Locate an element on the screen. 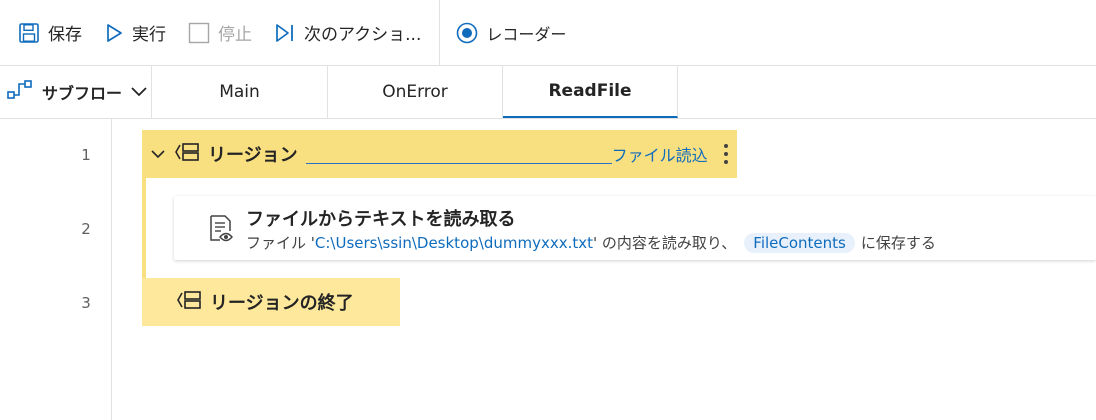 Image resolution: width=1096 pixels, height=420 pixels. tab-label: Main is located at coordinates (239, 92).